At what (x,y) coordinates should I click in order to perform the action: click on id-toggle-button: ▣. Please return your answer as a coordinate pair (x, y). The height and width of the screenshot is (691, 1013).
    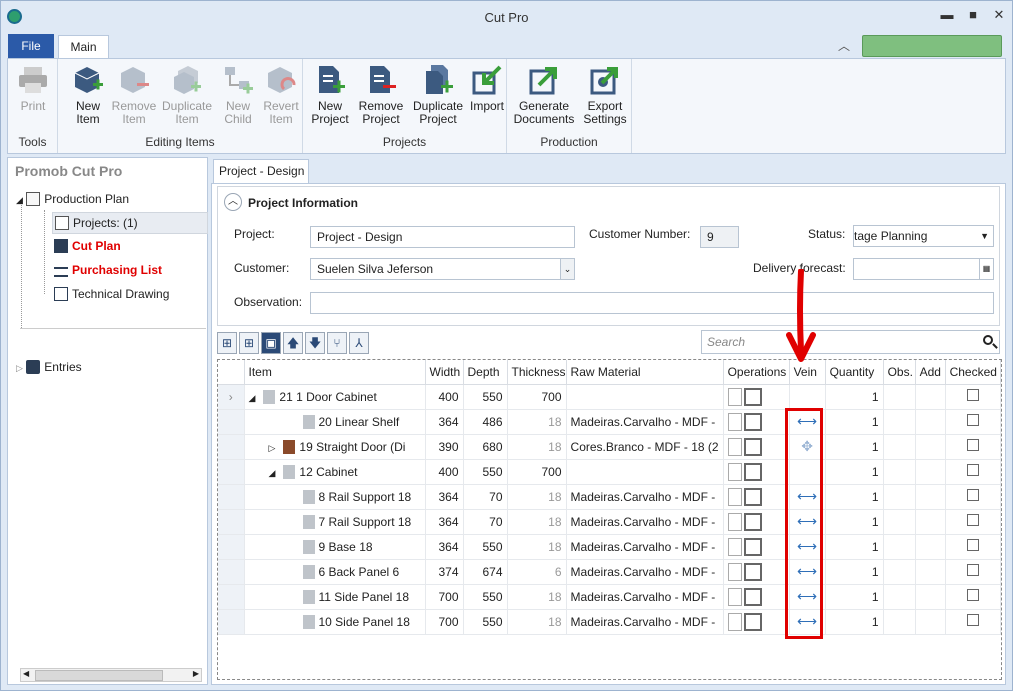
    Looking at the image, I should click on (271, 343).